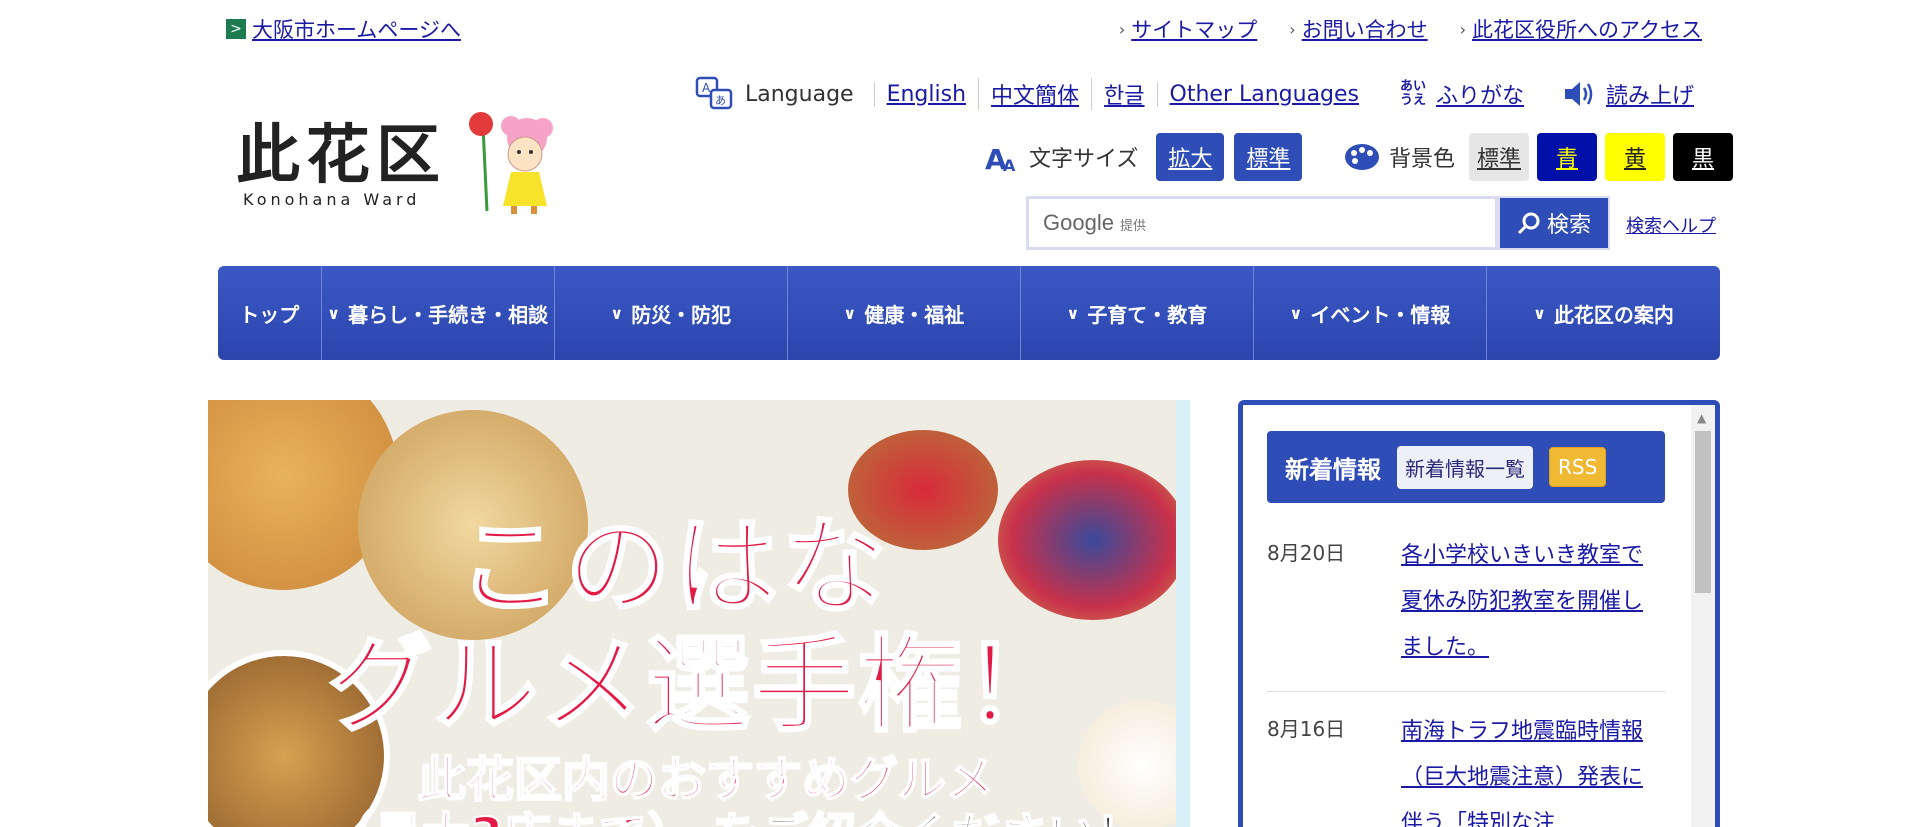 The image size is (1920, 827). What do you see at coordinates (1480, 96) in the screenshot?
I see `furigana-label: ふりがな` at bounding box center [1480, 96].